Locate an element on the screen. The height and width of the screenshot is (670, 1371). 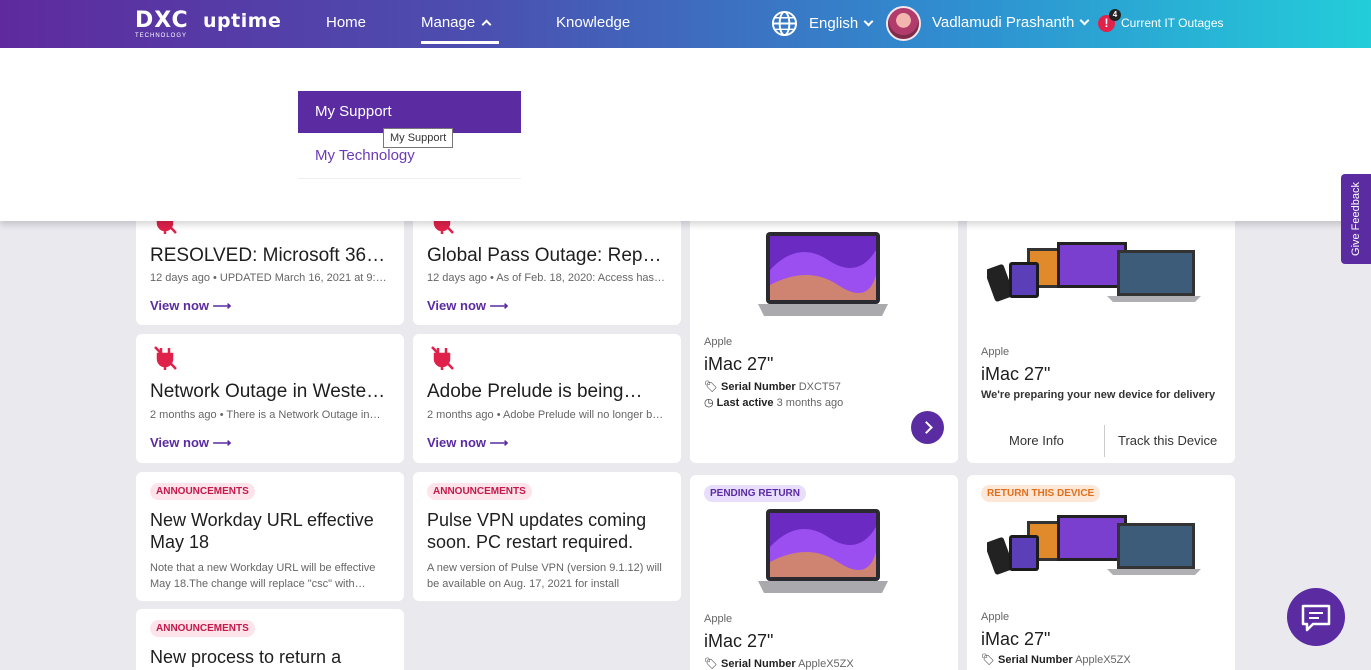
user-menu: Vadlamudi Prashanth is located at coordinates (1011, 22).